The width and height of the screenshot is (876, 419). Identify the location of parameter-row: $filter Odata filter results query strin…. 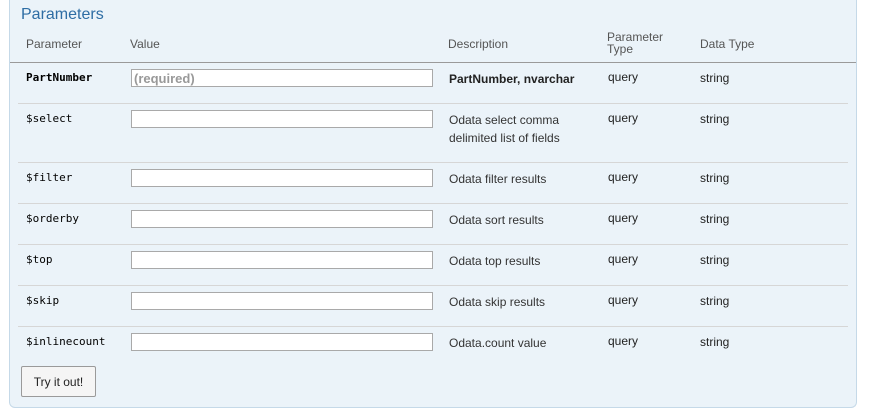
(433, 183).